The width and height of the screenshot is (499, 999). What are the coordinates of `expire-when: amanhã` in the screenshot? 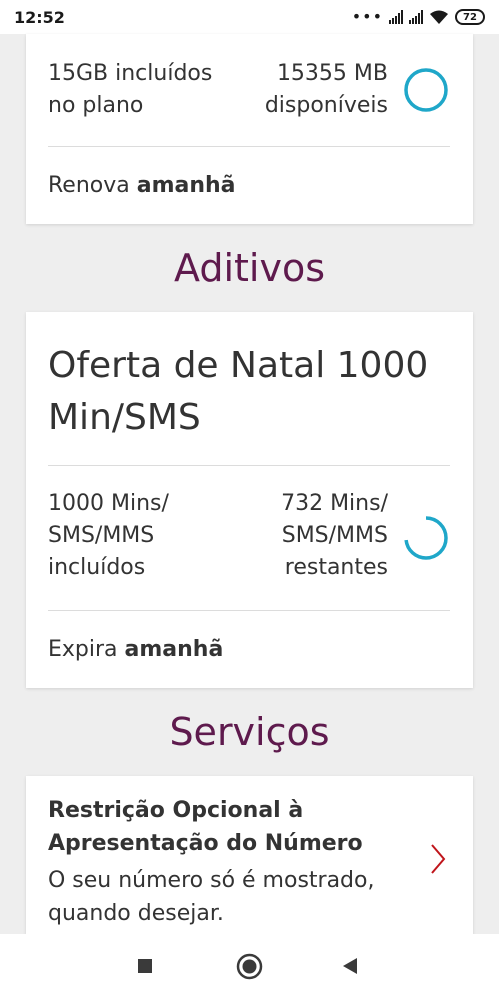 It's located at (174, 649).